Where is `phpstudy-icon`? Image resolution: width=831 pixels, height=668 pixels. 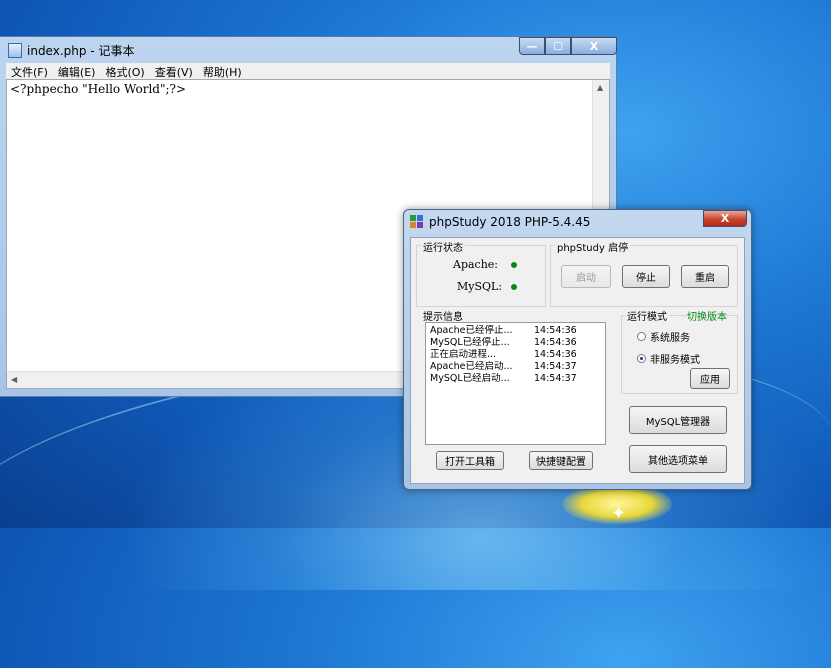 phpstudy-icon is located at coordinates (417, 222).